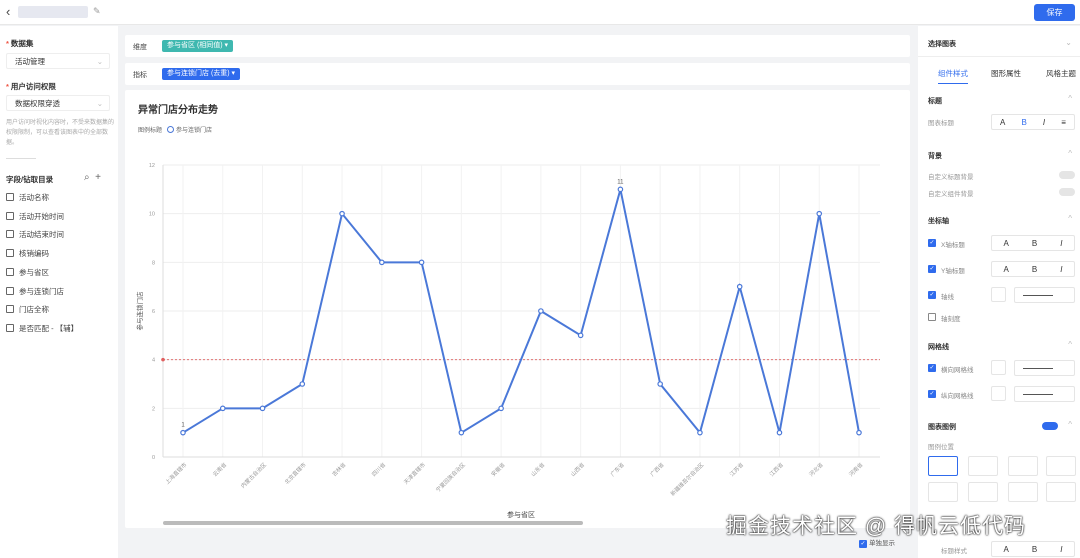 The width and height of the screenshot is (1080, 558). Describe the element at coordinates (932, 269) in the screenshot. I see `y-title-checkbox: ✓` at that location.